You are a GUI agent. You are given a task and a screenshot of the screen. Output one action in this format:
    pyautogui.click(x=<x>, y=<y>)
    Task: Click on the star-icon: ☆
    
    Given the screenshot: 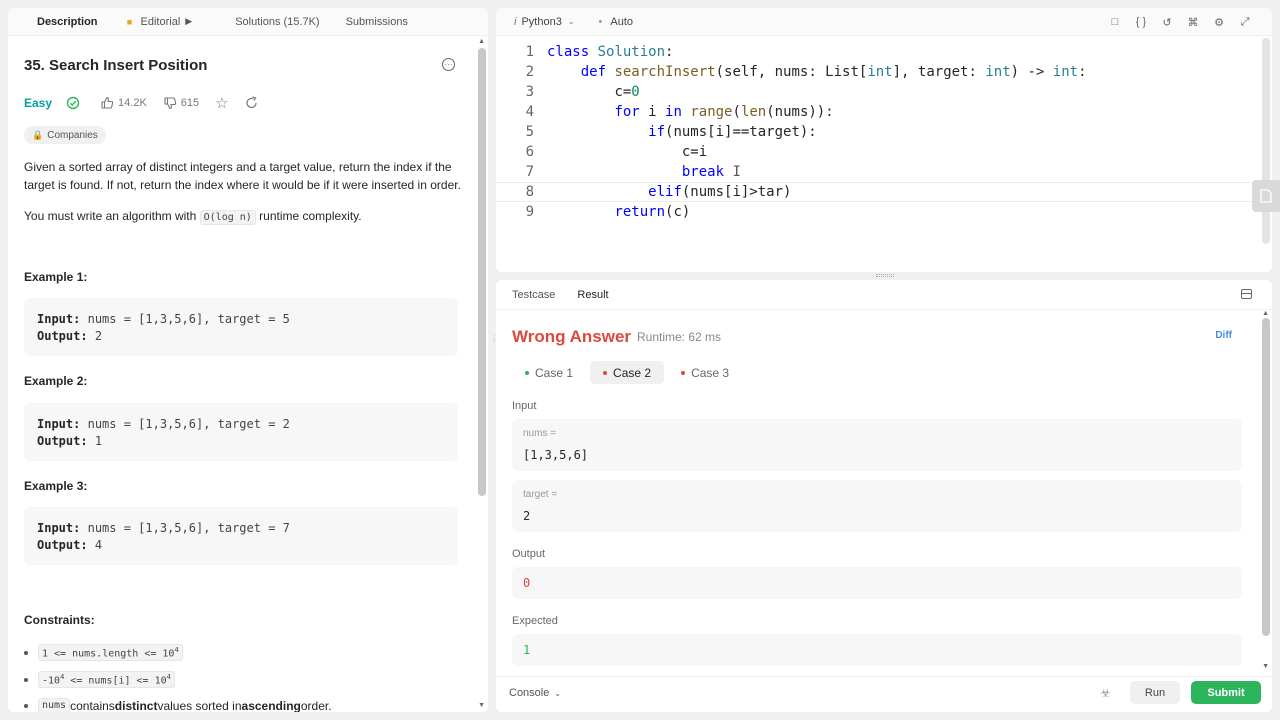 What is the action you would take?
    pyautogui.click(x=221, y=103)
    